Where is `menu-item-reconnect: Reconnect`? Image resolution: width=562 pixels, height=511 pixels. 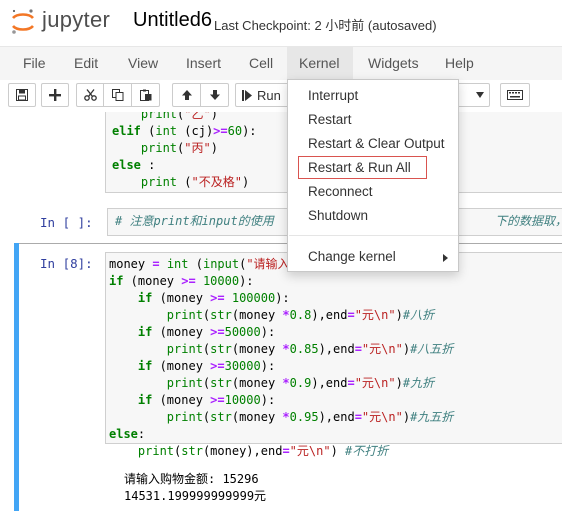 menu-item-reconnect: Reconnect is located at coordinates (373, 192).